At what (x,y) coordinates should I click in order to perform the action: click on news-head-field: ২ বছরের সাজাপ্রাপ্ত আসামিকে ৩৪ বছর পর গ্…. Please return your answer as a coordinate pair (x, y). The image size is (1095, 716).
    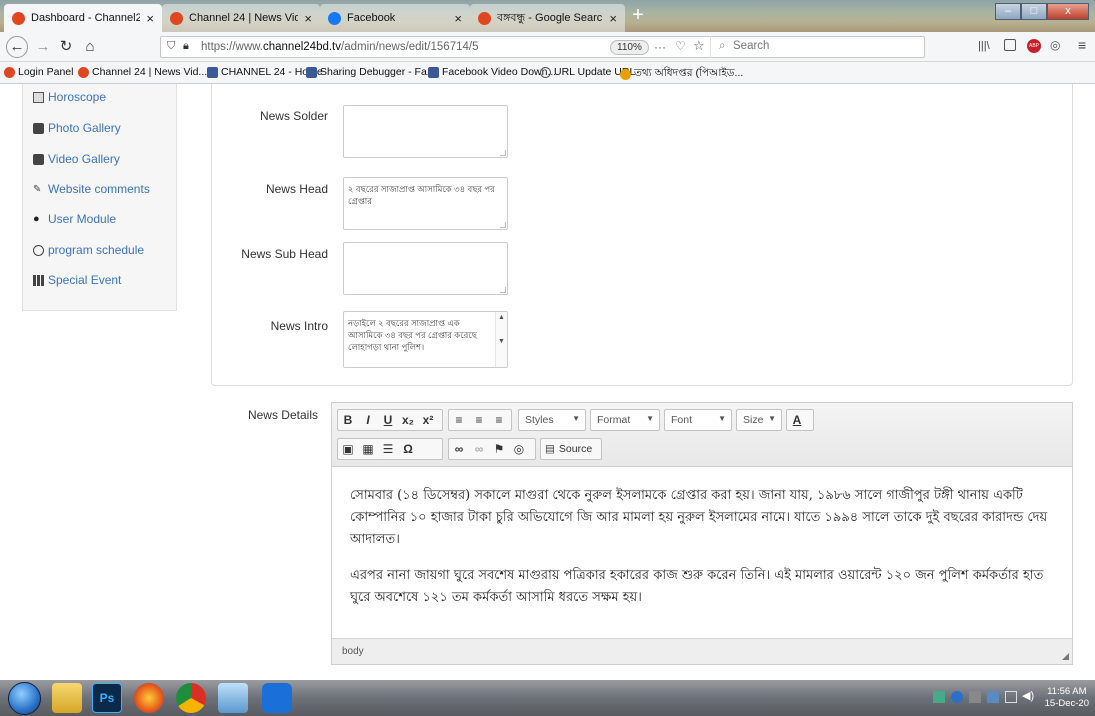
    Looking at the image, I should click on (425, 203).